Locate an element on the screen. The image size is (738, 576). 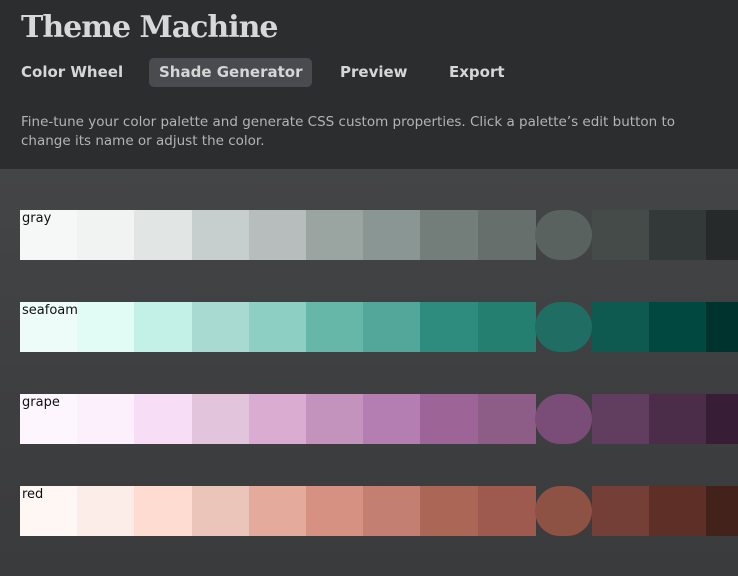
tab-shade-generator: Shade Generator is located at coordinates (231, 72).